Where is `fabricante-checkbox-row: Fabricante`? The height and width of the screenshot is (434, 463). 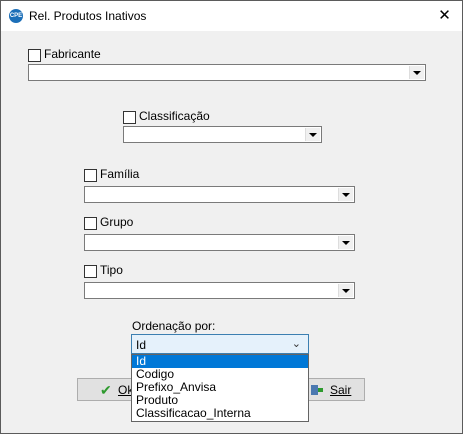 fabricante-checkbox-row: Fabricante is located at coordinates (78, 55).